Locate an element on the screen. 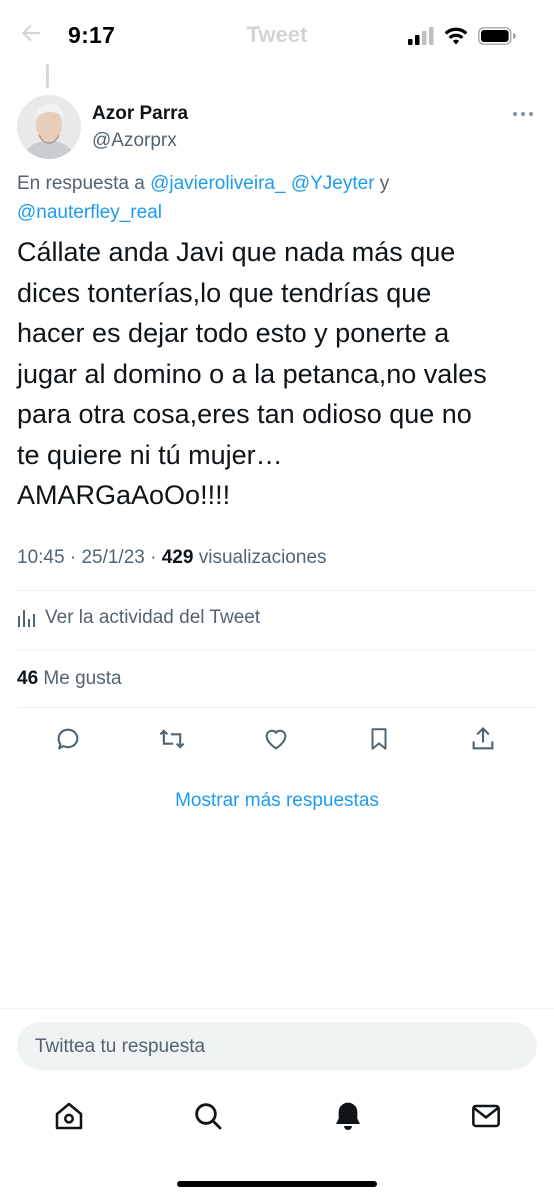  reply-button is located at coordinates (68, 739).